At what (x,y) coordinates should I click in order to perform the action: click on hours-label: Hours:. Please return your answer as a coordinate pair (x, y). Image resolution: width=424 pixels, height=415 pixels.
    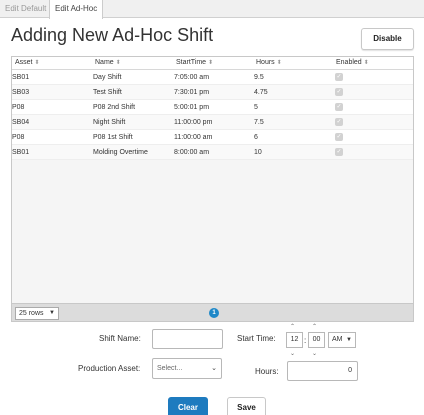
    Looking at the image, I should click on (267, 371).